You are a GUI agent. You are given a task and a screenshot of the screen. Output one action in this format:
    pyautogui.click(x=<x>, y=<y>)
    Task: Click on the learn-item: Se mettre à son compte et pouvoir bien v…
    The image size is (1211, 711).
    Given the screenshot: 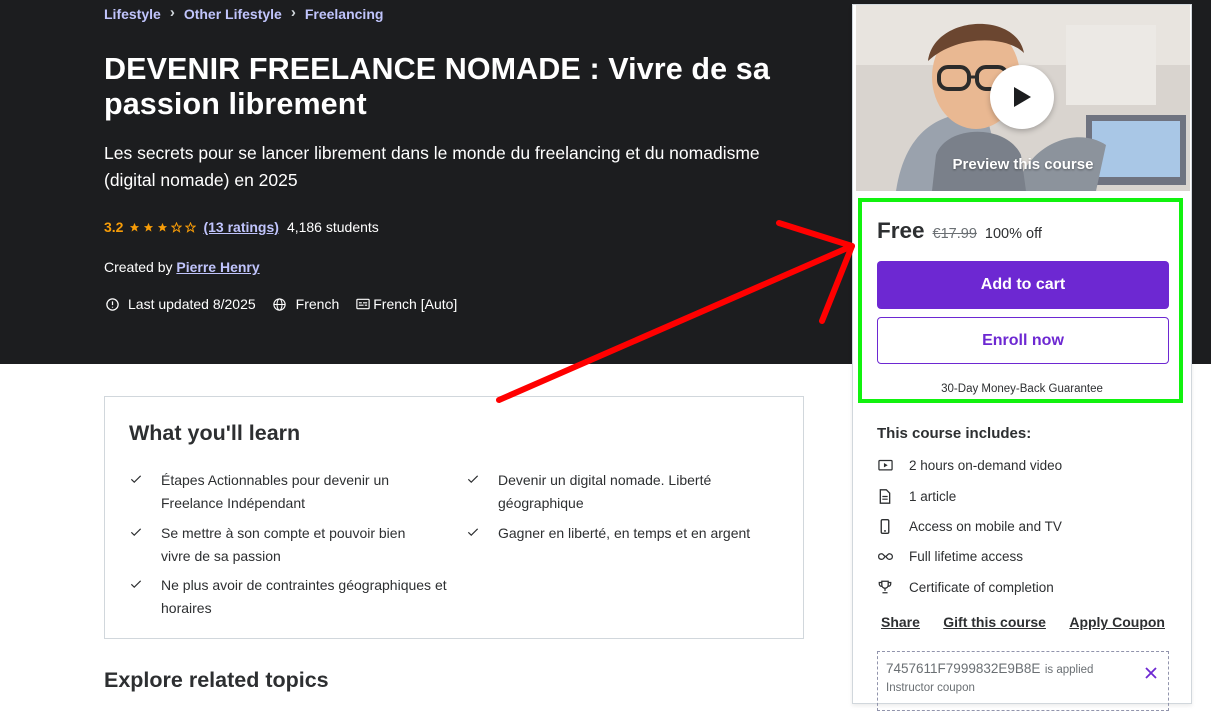 What is the action you would take?
    pyautogui.click(x=274, y=544)
    